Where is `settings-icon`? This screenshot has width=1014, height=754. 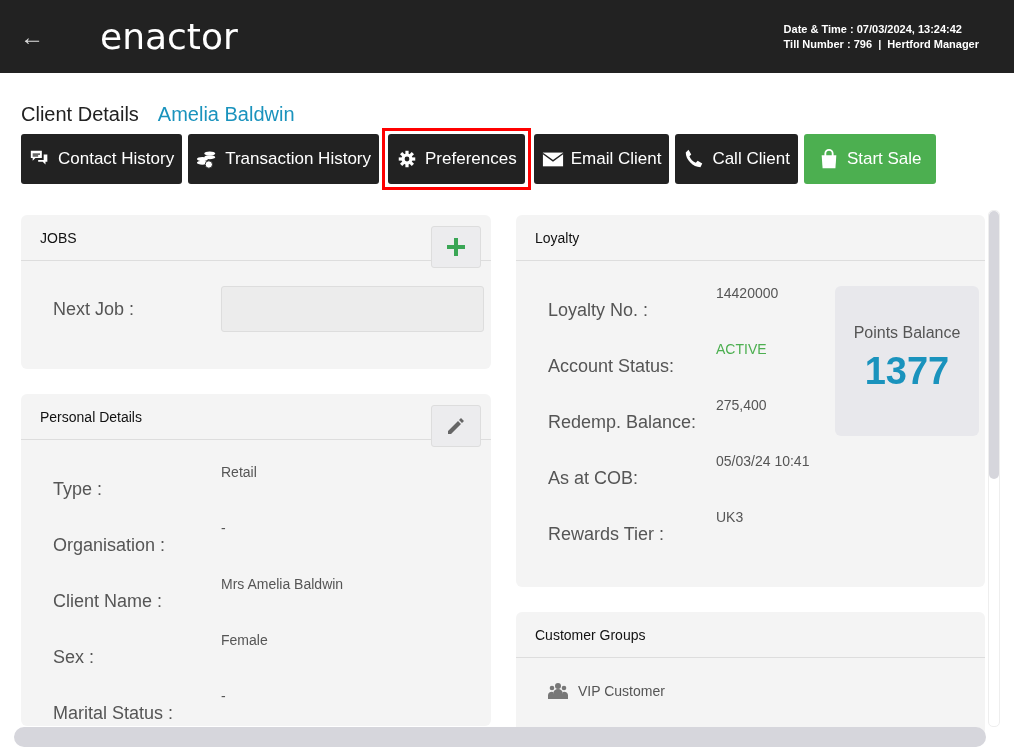 settings-icon is located at coordinates (407, 159).